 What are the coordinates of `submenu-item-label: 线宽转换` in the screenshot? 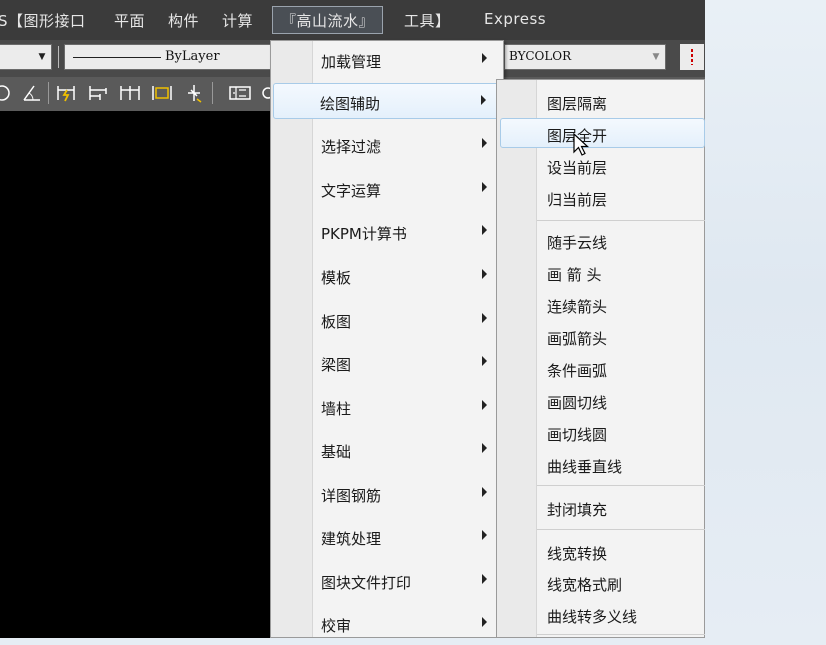 It's located at (577, 554).